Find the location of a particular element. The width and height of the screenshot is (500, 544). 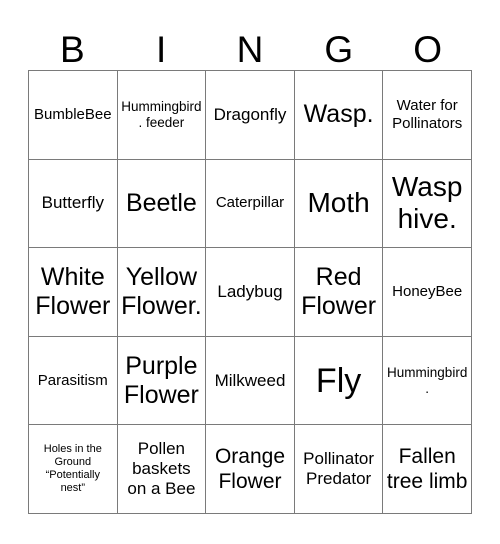

bingo-header-letter-i: I is located at coordinates (161, 49).